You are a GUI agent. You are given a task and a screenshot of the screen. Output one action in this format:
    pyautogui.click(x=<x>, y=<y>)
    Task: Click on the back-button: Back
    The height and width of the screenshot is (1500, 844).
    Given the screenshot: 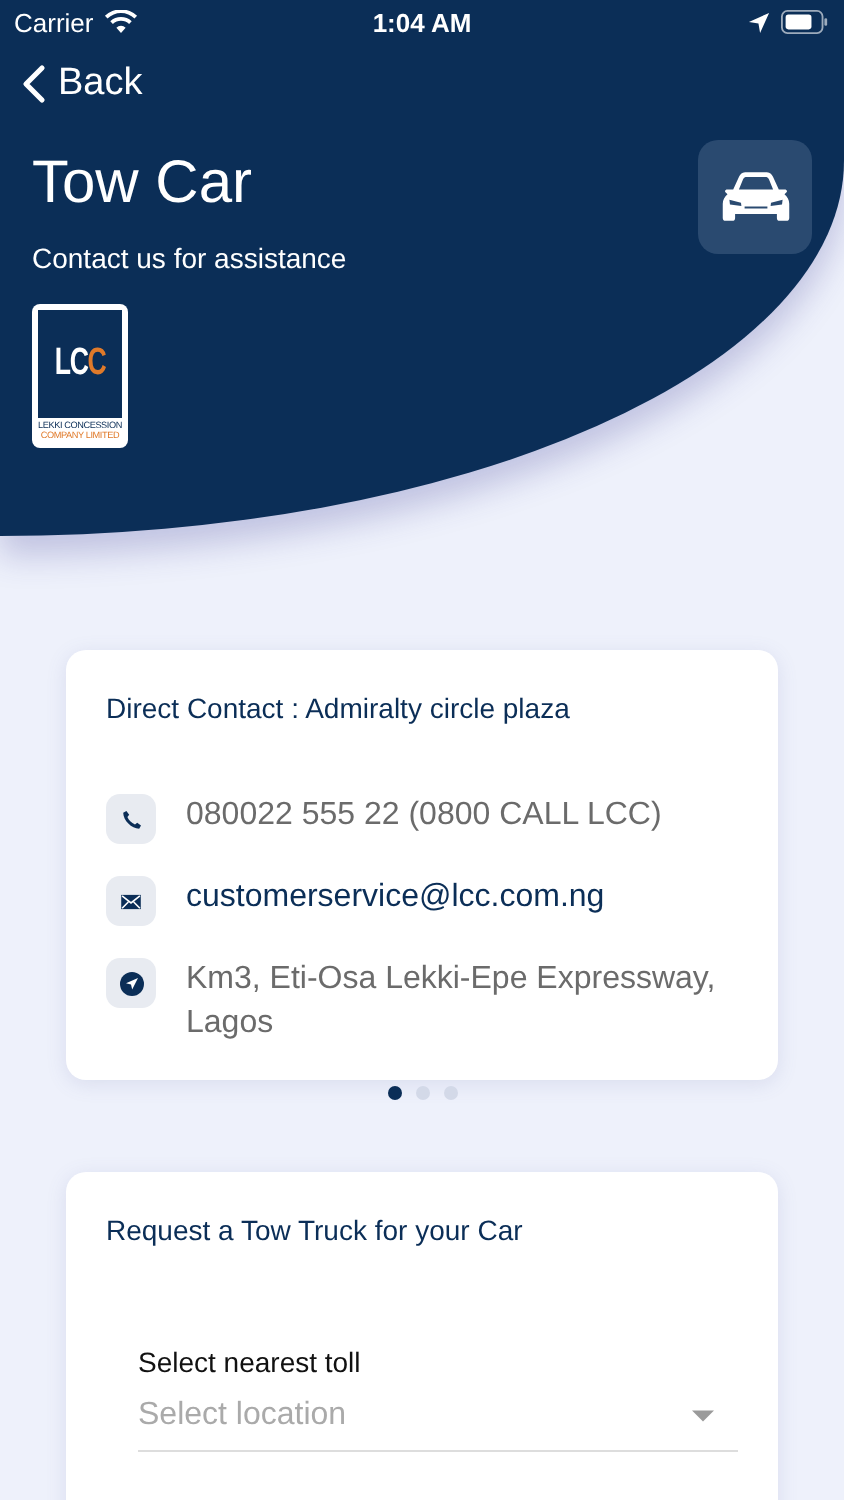 What is the action you would take?
    pyautogui.click(x=82, y=84)
    